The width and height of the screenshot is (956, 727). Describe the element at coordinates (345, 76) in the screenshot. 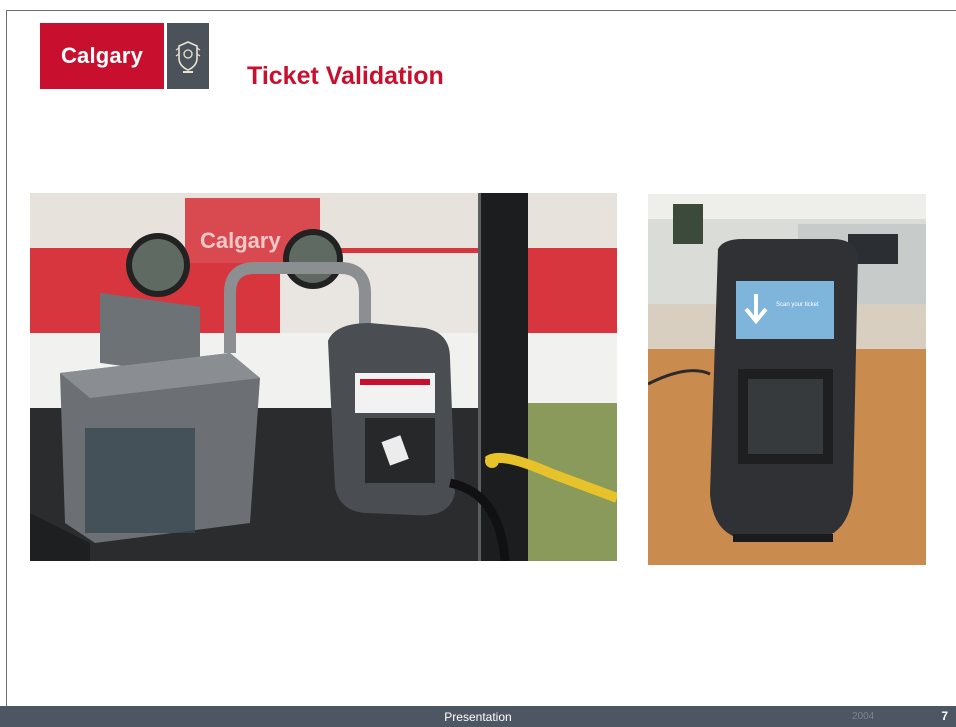

I see `slide-title: Ticket Validation` at that location.